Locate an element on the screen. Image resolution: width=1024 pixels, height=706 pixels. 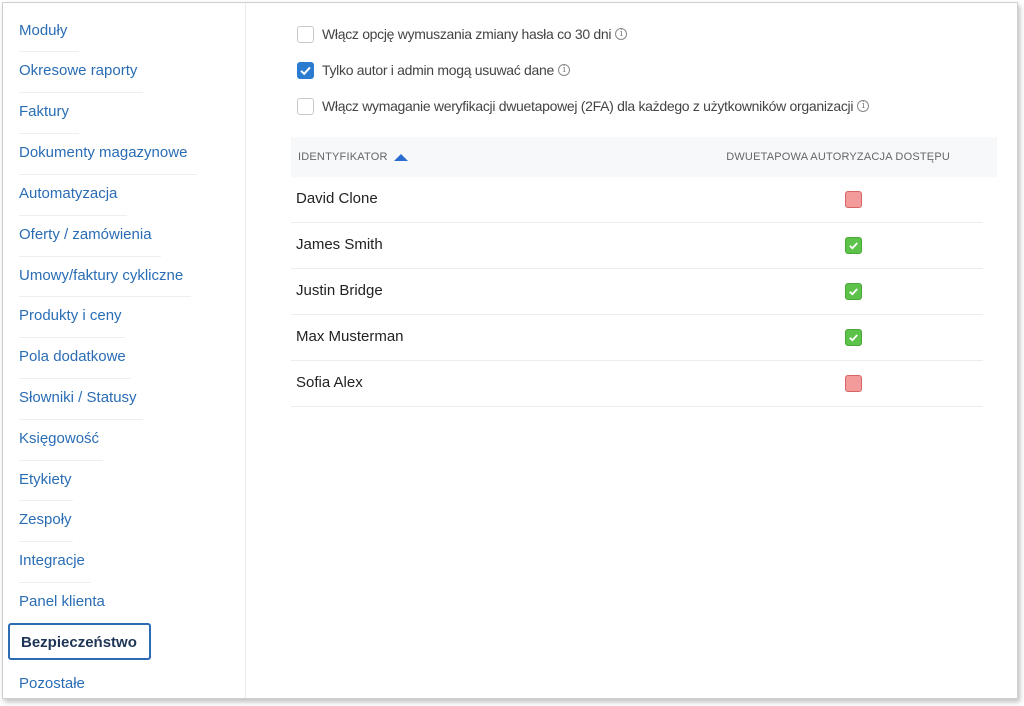
option-label: Tylko autor i admin mogą usuwać dane is located at coordinates (438, 70).